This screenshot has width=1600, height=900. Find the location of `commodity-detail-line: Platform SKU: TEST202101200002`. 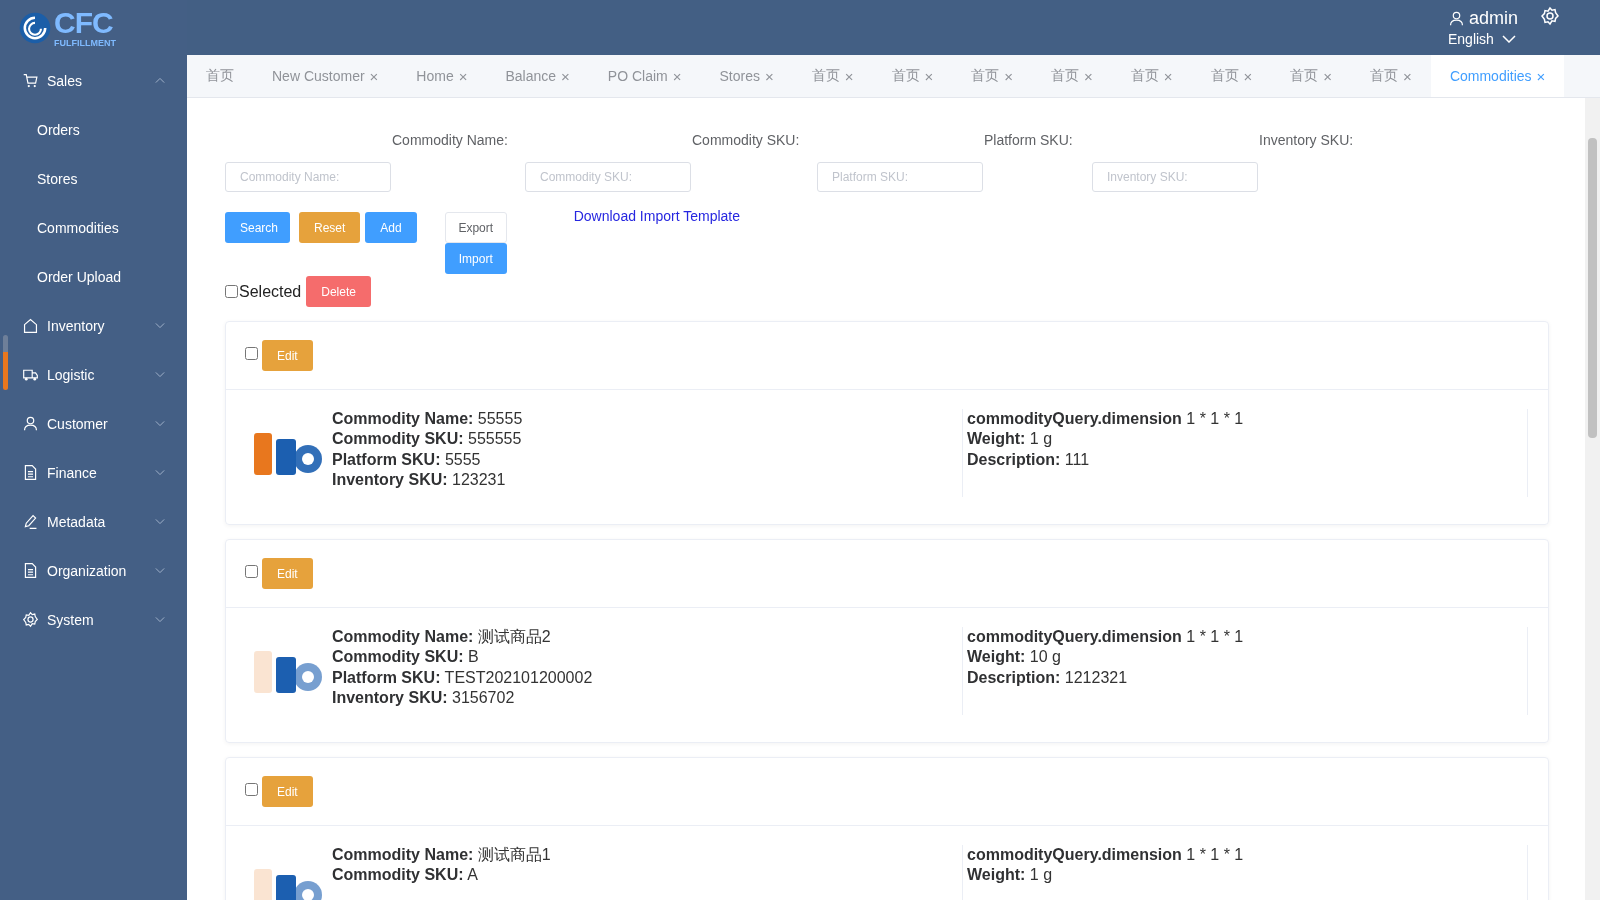

commodity-detail-line: Platform SKU: TEST202101200002 is located at coordinates (463, 677).